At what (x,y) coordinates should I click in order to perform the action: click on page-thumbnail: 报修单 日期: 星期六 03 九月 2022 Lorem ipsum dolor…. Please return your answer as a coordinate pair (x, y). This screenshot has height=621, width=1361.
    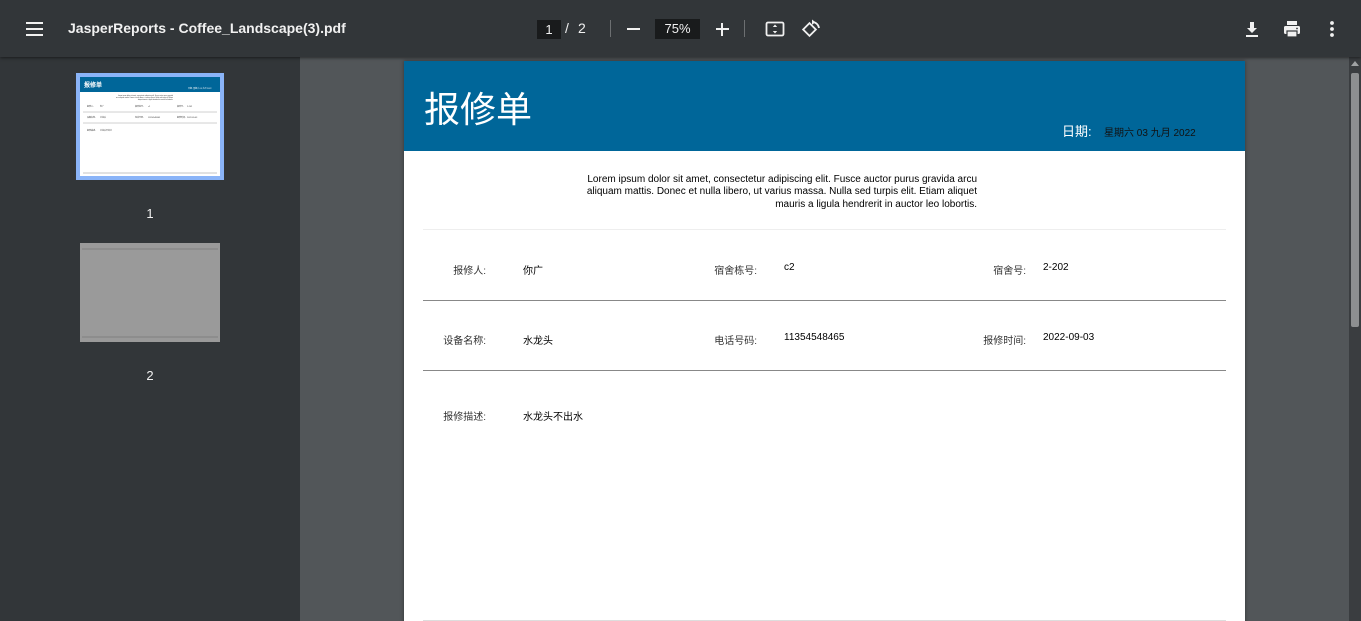
    Looking at the image, I should click on (150, 126).